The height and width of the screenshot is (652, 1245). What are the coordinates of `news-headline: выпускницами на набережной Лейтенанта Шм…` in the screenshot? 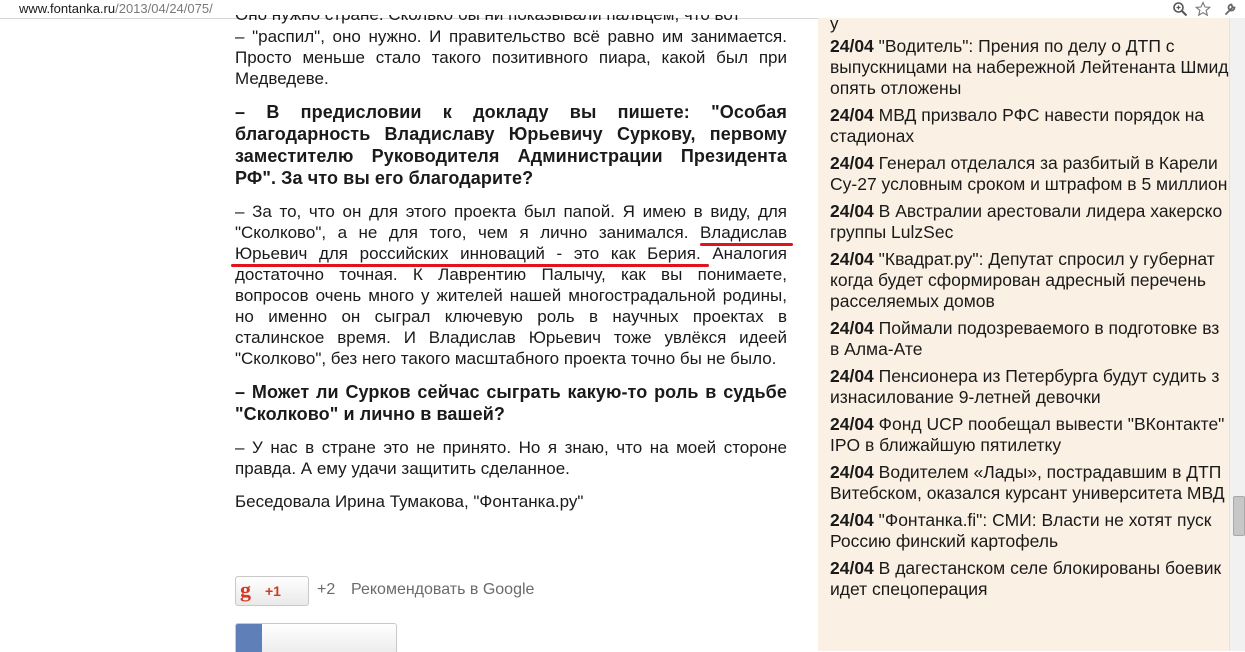 It's located at (1029, 67).